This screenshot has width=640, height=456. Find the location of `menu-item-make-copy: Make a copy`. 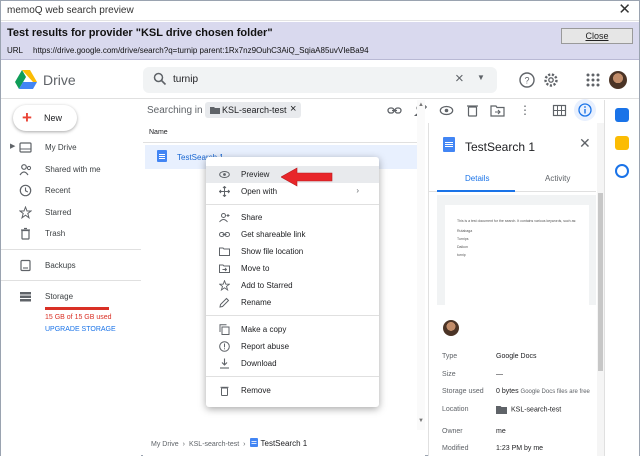

menu-item-make-copy: Make a copy is located at coordinates (292, 329).